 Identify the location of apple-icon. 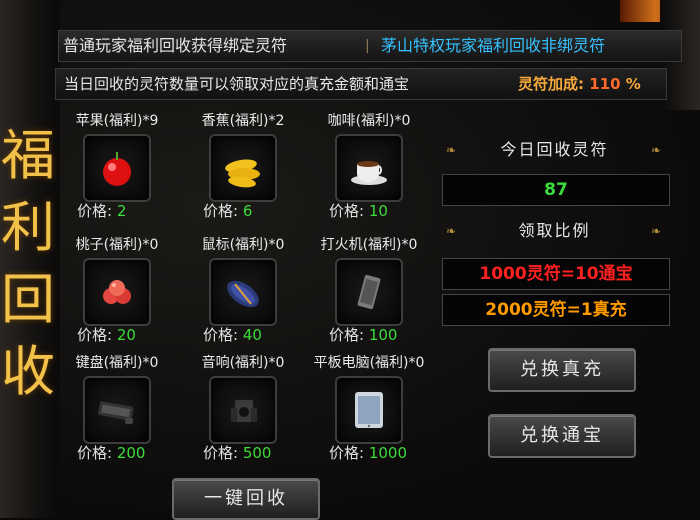
(117, 169).